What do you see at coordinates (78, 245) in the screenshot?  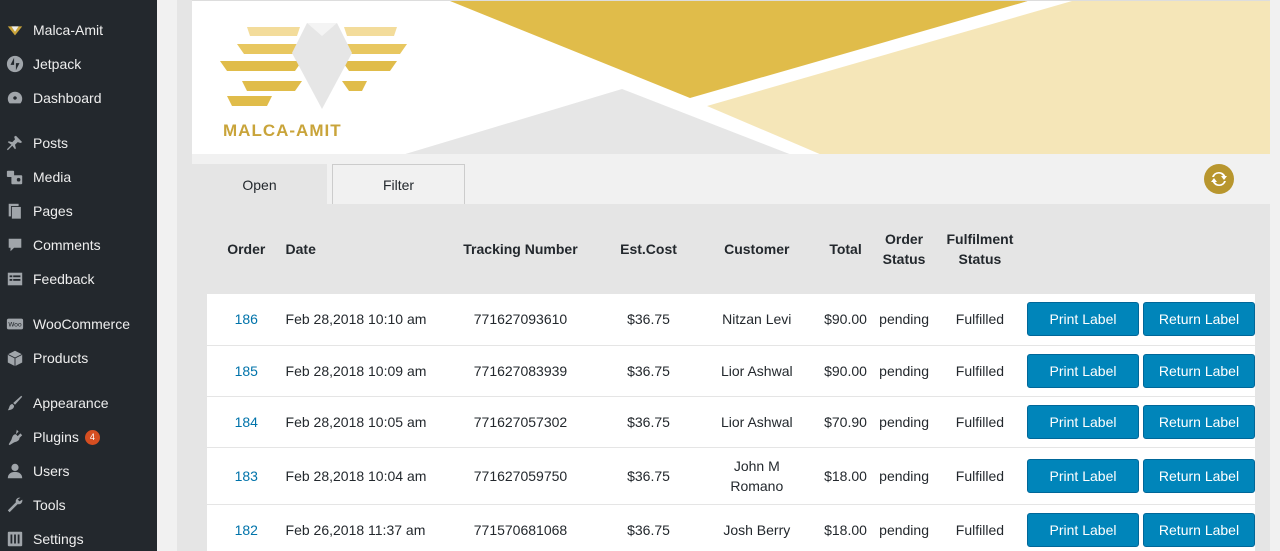 I see `sidebar-item-comments: Comments` at bounding box center [78, 245].